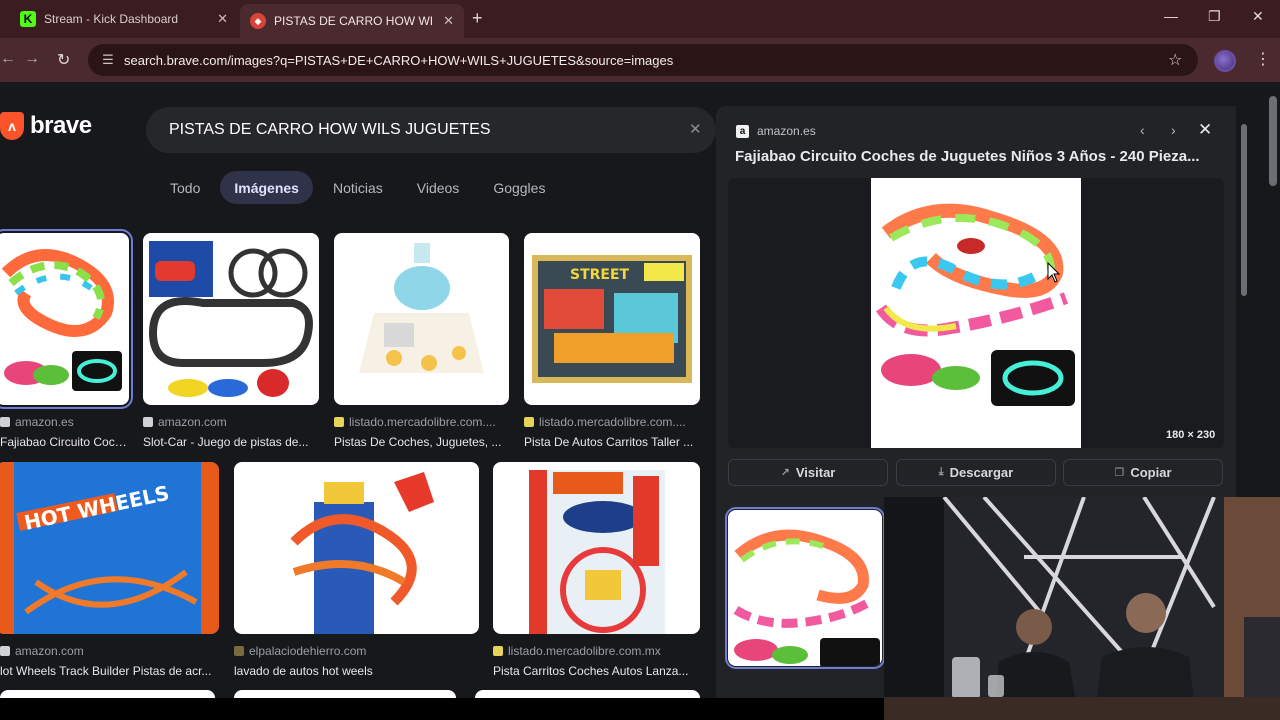 The width and height of the screenshot is (1280, 720). What do you see at coordinates (63, 60) in the screenshot?
I see `reload-icon: ↻` at bounding box center [63, 60].